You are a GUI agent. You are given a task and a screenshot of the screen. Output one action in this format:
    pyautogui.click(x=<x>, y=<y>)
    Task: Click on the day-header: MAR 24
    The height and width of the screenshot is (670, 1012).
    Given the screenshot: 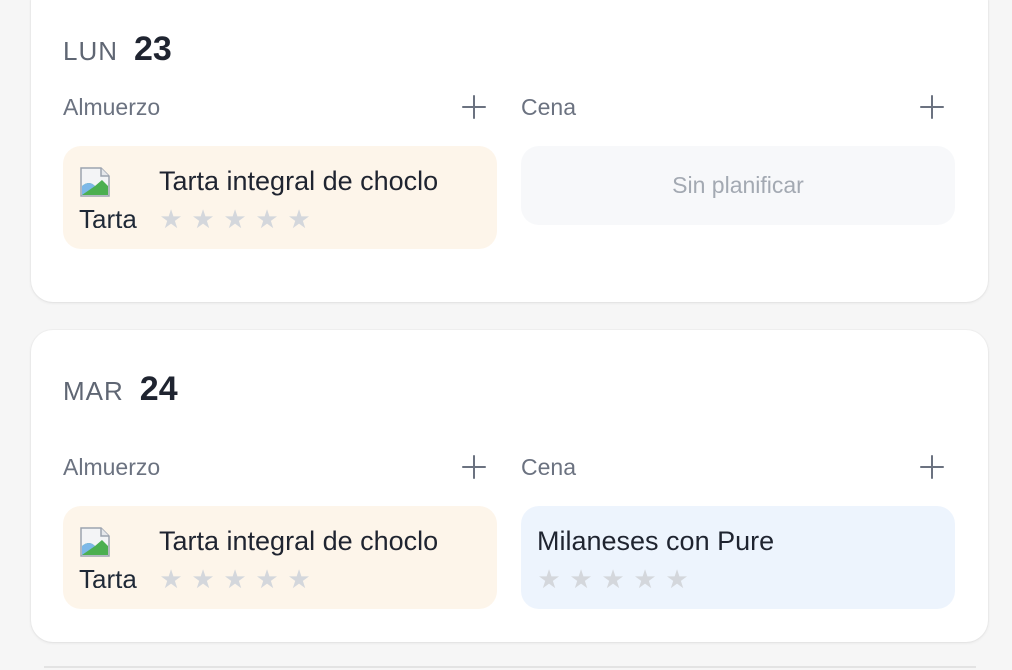 What is the action you would take?
    pyautogui.click(x=120, y=389)
    